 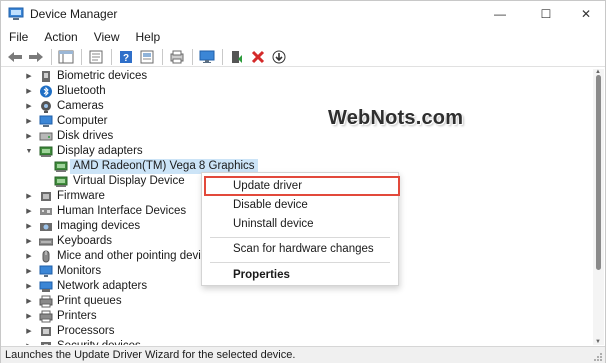 What do you see at coordinates (297, 316) in the screenshot?
I see `tree-row: ▶ Printers` at bounding box center [297, 316].